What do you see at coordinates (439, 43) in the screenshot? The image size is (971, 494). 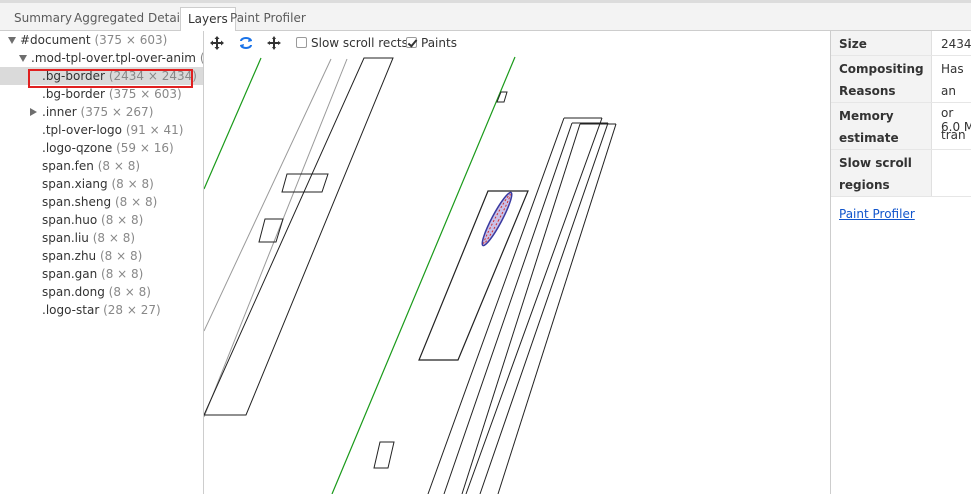 I see `paints-label: Paints` at bounding box center [439, 43].